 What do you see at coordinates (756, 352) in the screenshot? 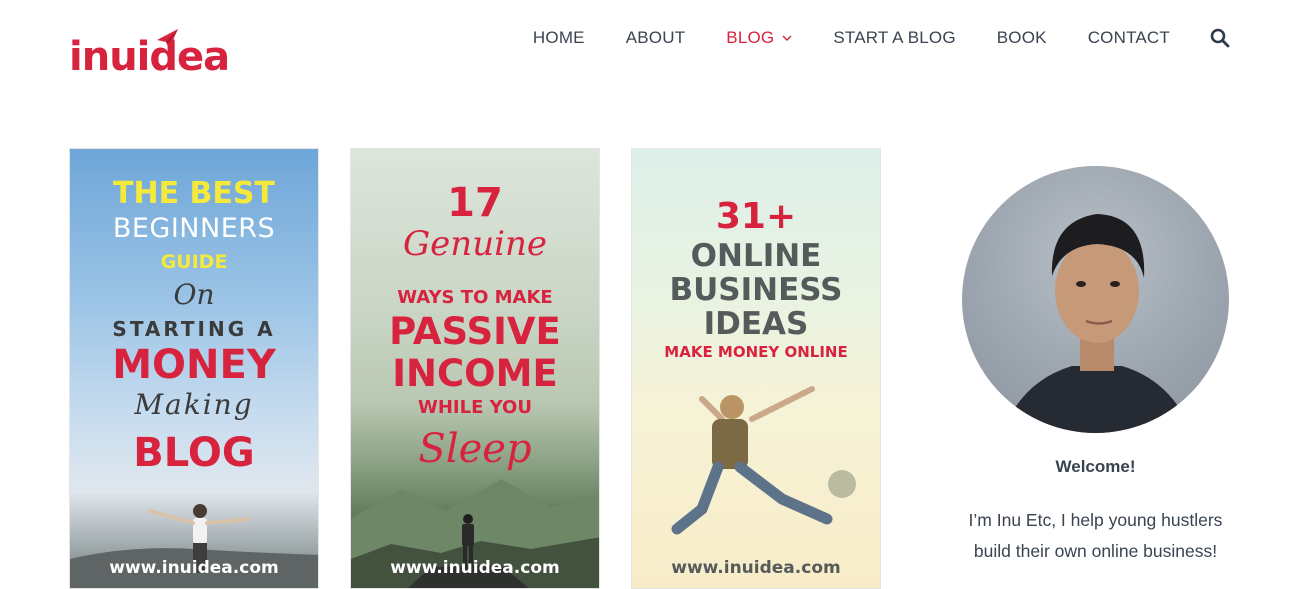
I see `card-line: MAKE MONEY ONLINE` at bounding box center [756, 352].